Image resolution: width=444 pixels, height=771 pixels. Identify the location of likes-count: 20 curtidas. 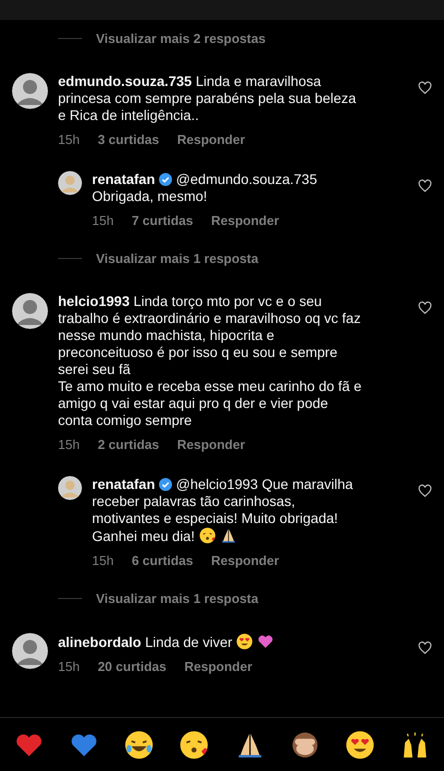
(132, 666).